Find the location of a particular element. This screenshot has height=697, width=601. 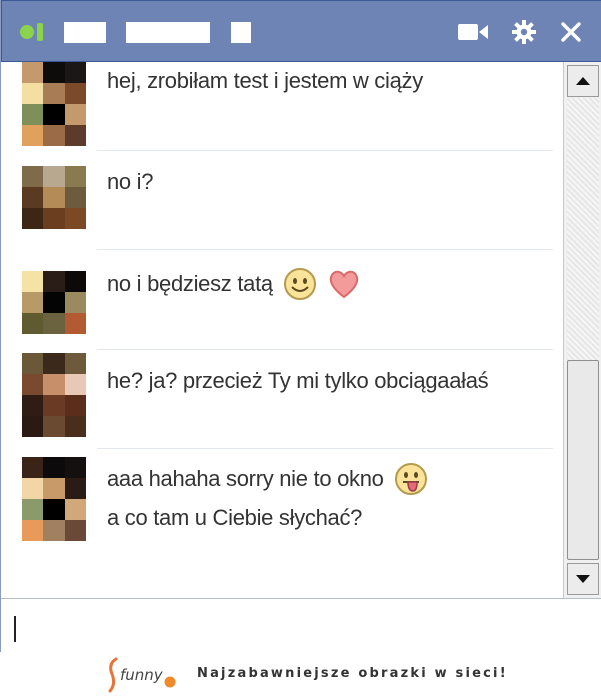

close-icon is located at coordinates (571, 32).